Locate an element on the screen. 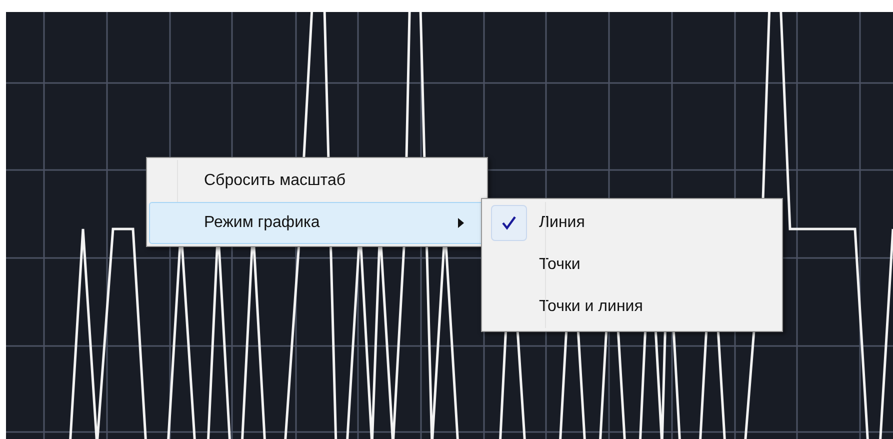  menu-item: Сбросить масштаб is located at coordinates (317, 181).